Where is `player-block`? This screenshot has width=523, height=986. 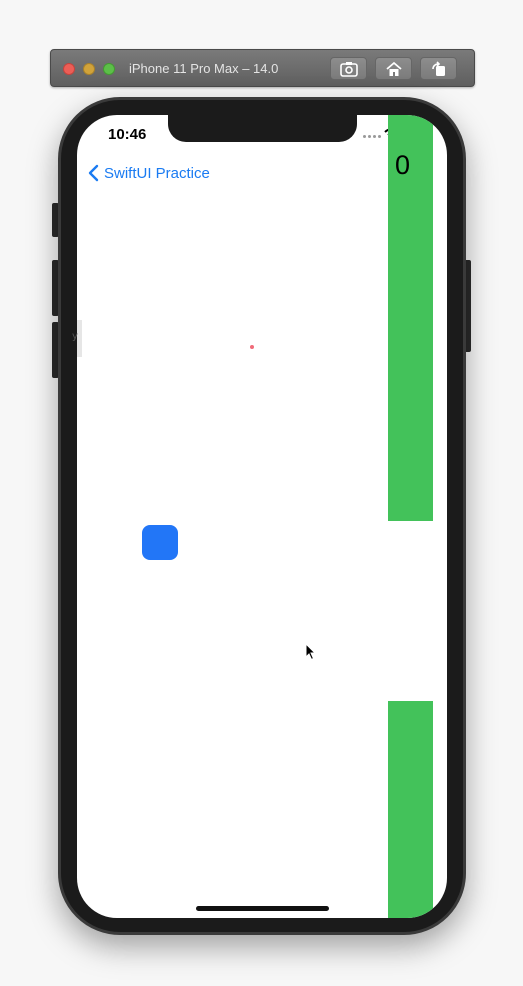
player-block is located at coordinates (160, 542).